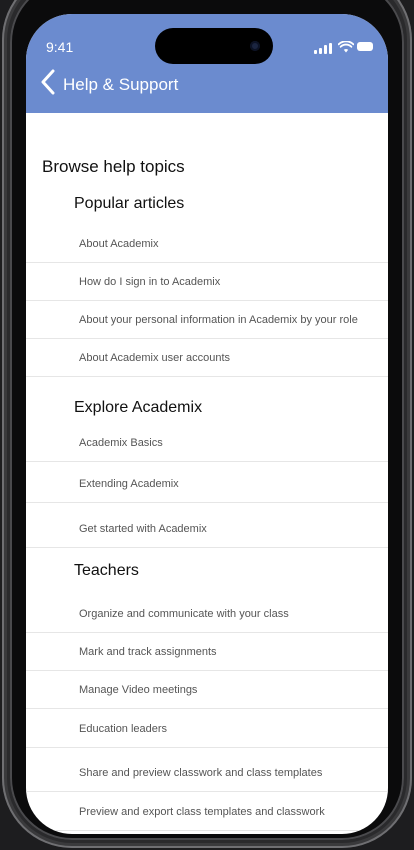 This screenshot has height=850, width=414. Describe the element at coordinates (143, 529) in the screenshot. I see `help-article-label: Get started with Academix` at that location.